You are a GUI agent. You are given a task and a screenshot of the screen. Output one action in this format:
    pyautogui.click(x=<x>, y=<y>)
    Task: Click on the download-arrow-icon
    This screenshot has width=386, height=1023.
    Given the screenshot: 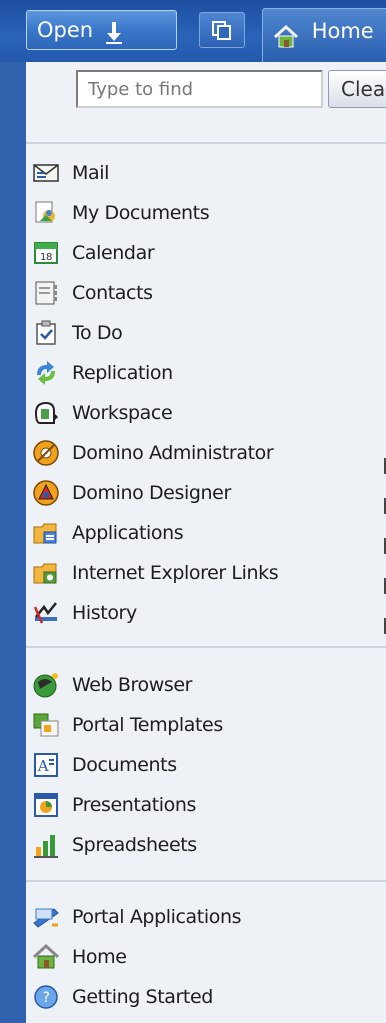 What is the action you would take?
    pyautogui.click(x=114, y=31)
    